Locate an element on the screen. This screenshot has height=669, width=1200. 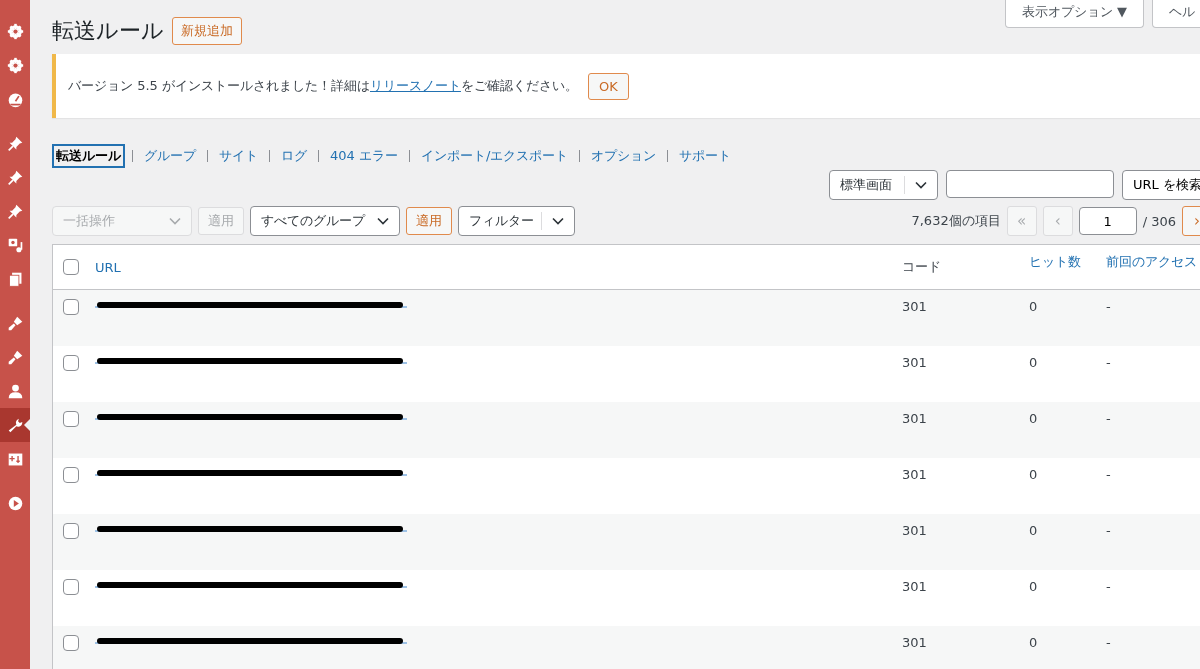
pages-icon is located at coordinates (15, 279).